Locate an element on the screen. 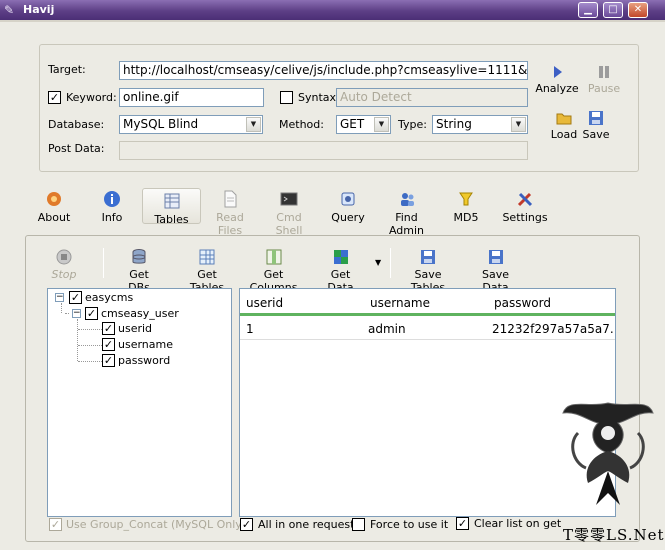 The image size is (665, 550). tree-node-db: easycms is located at coordinates (109, 297).